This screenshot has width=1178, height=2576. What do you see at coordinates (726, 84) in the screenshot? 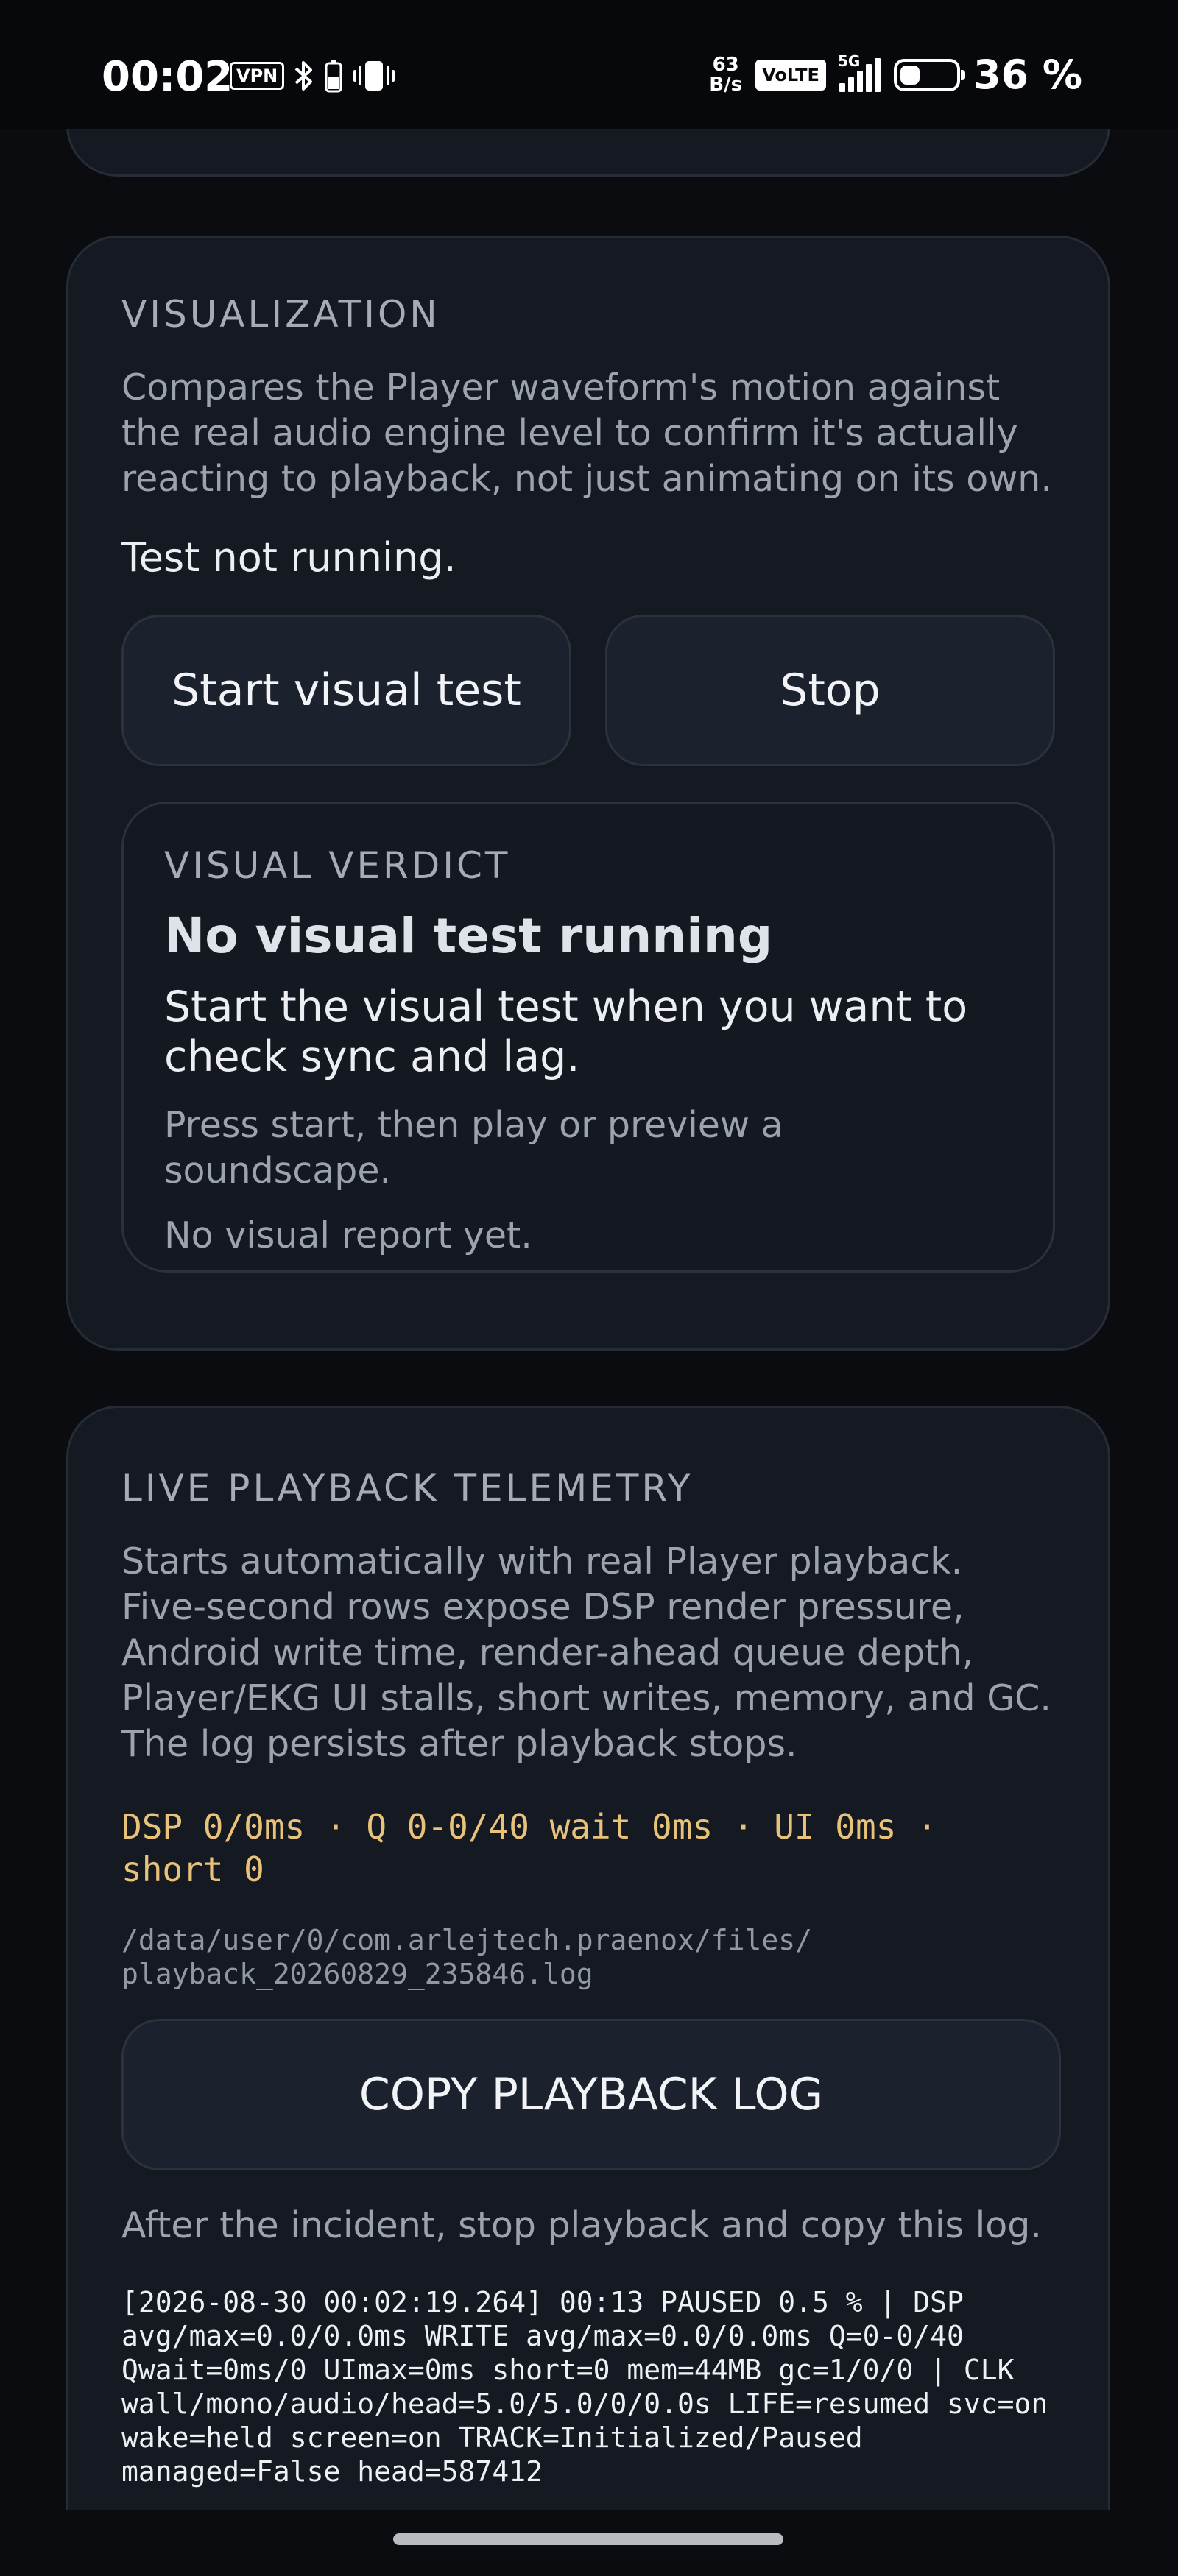
I see `net-speed-unit: B/s` at bounding box center [726, 84].